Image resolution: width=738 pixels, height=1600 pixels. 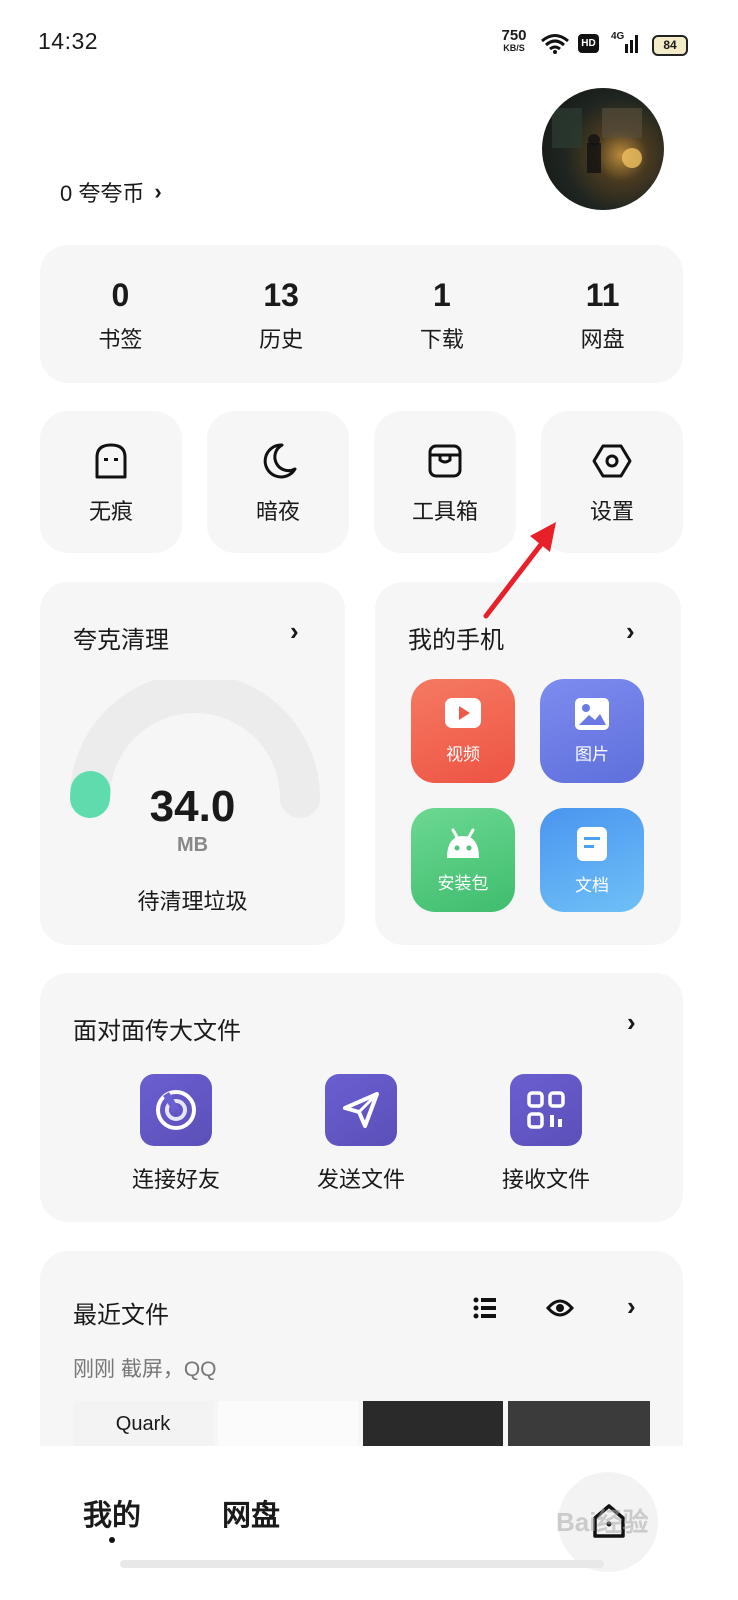 I want to click on action-label: 发送文件, so click(x=360, y=1179).